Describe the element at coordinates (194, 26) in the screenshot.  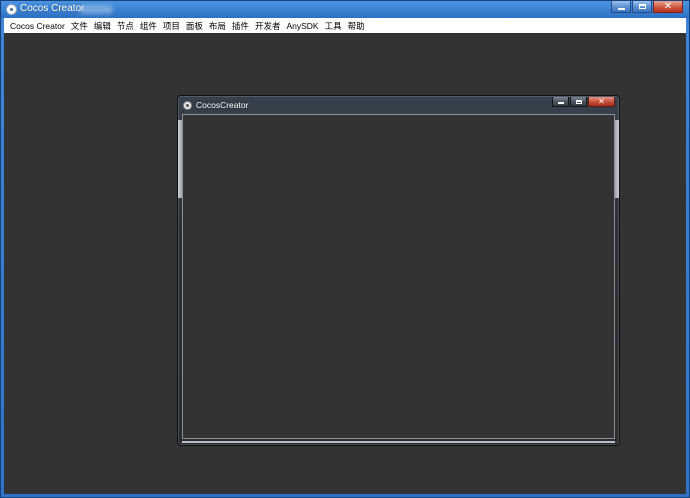
I see `menu-panel: 面板` at that location.